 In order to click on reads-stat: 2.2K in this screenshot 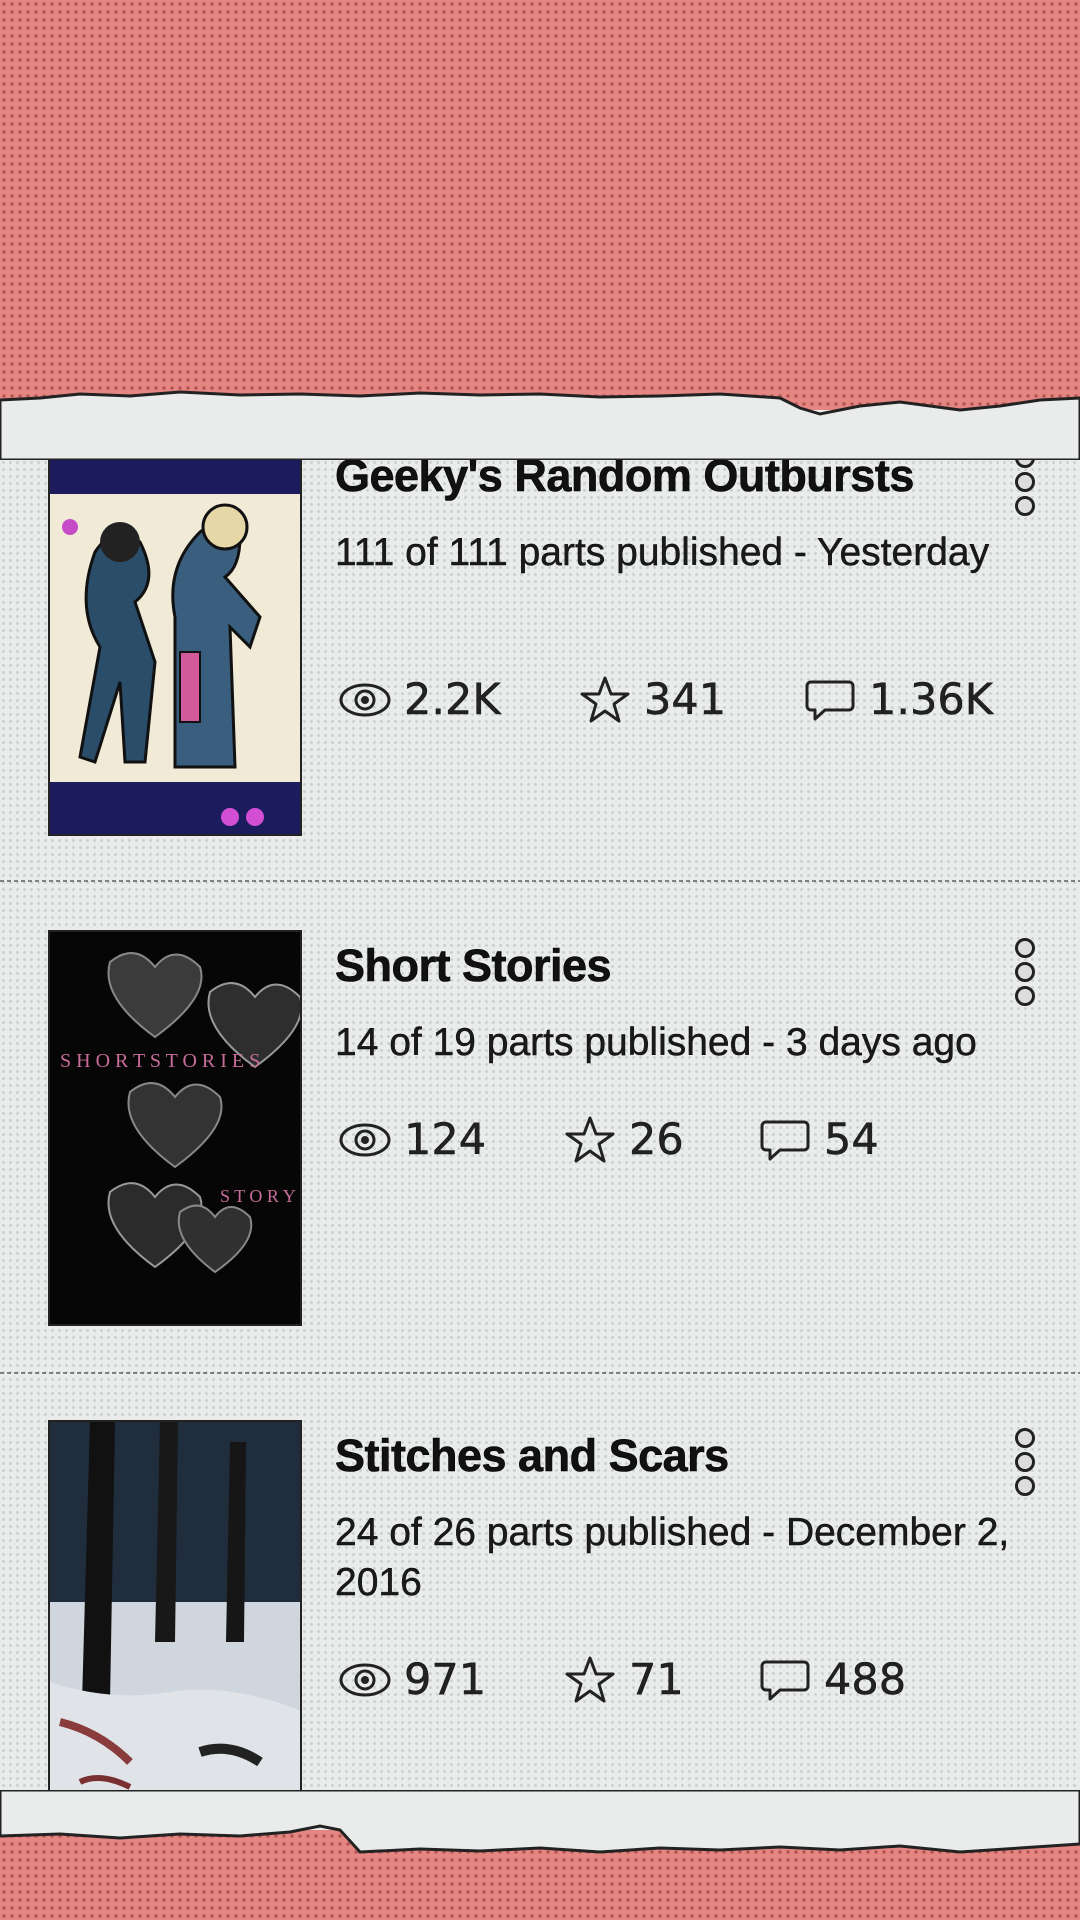, I will do `click(419, 700)`.